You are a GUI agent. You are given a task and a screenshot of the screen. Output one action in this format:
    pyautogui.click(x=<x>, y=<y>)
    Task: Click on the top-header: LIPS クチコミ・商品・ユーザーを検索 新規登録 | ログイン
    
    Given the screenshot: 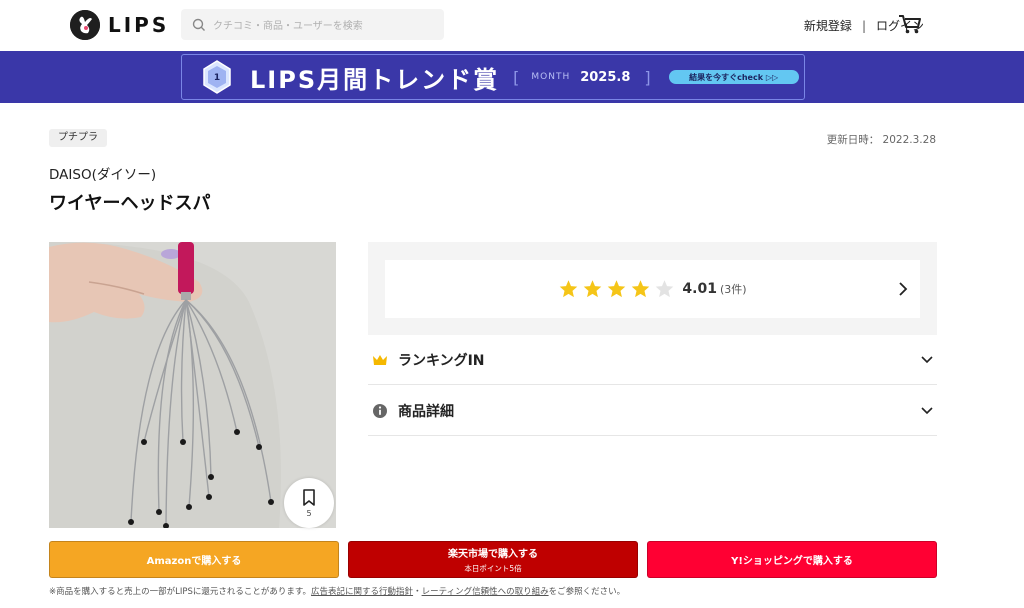 What is the action you would take?
    pyautogui.click(x=512, y=25)
    